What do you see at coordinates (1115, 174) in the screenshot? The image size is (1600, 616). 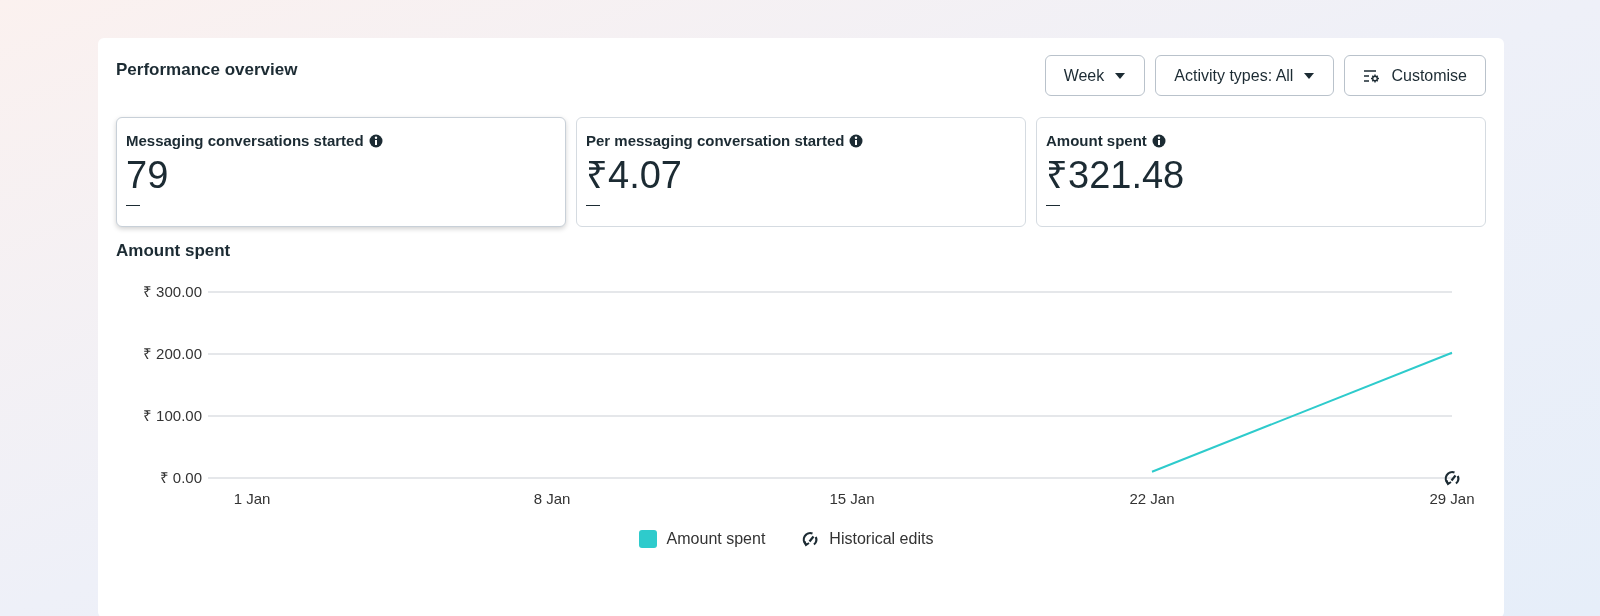 I see `metric-value: ₹321.48` at bounding box center [1115, 174].